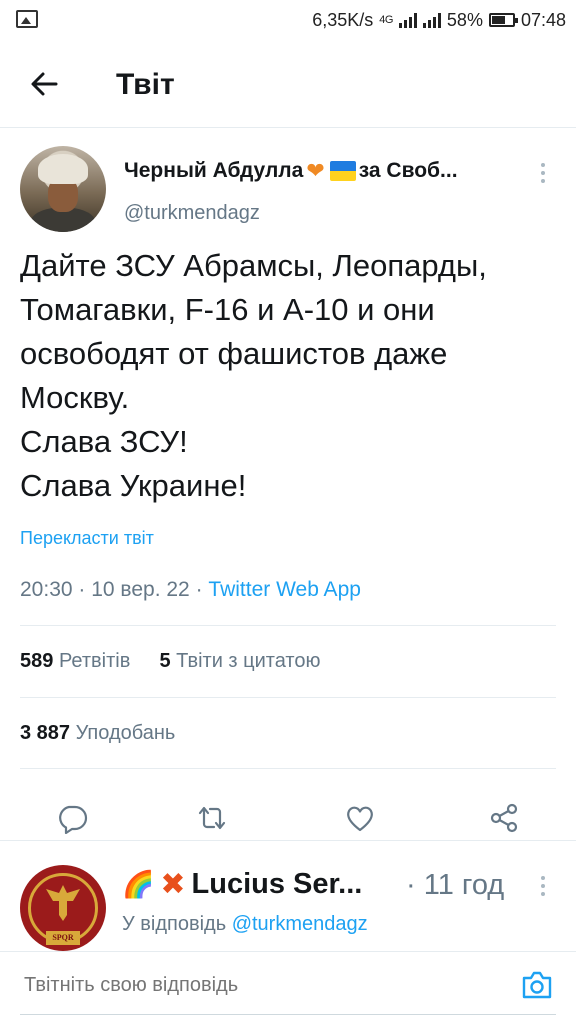  I want to click on reply-avatar: SPQR, so click(63, 908).